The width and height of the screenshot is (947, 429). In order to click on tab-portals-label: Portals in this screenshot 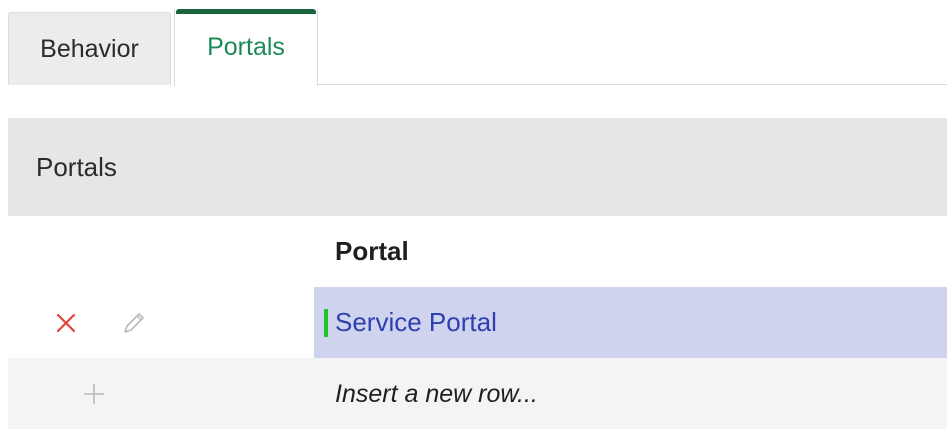, I will do `click(246, 47)`.